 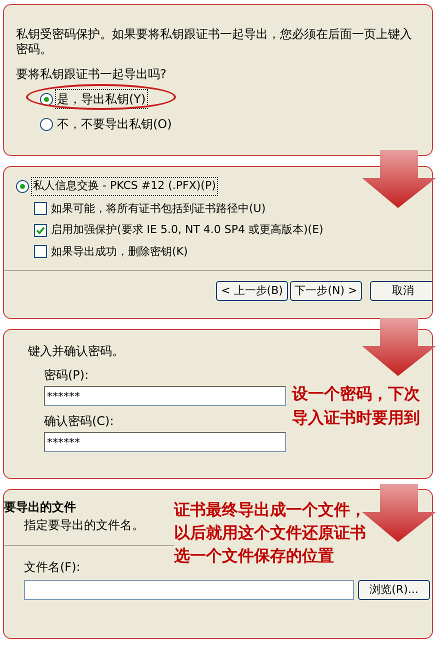 I want to click on annotation-text: 以后就用这个文件还原证书, so click(x=270, y=533).